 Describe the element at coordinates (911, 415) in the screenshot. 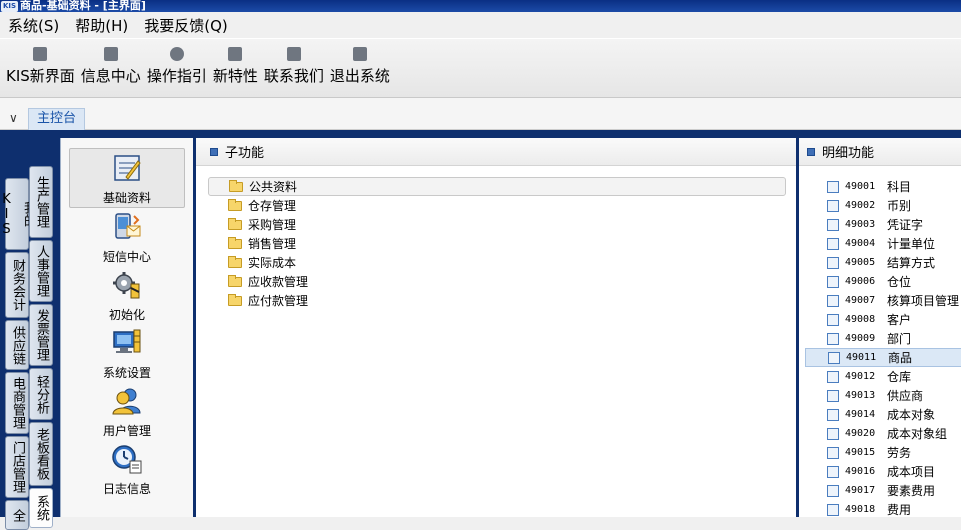

I see `detail-name: 成本对象` at that location.